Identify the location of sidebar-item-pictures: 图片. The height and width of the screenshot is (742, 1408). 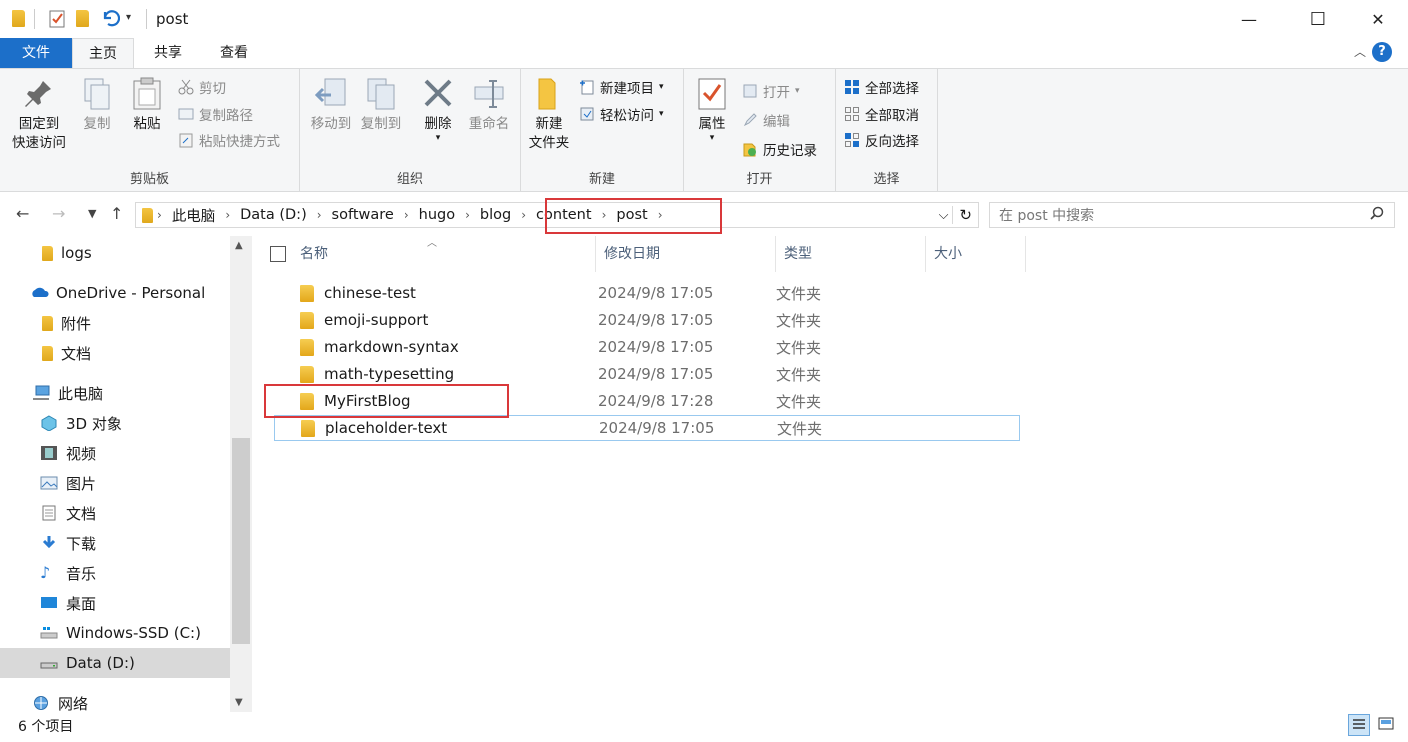
(115, 483).